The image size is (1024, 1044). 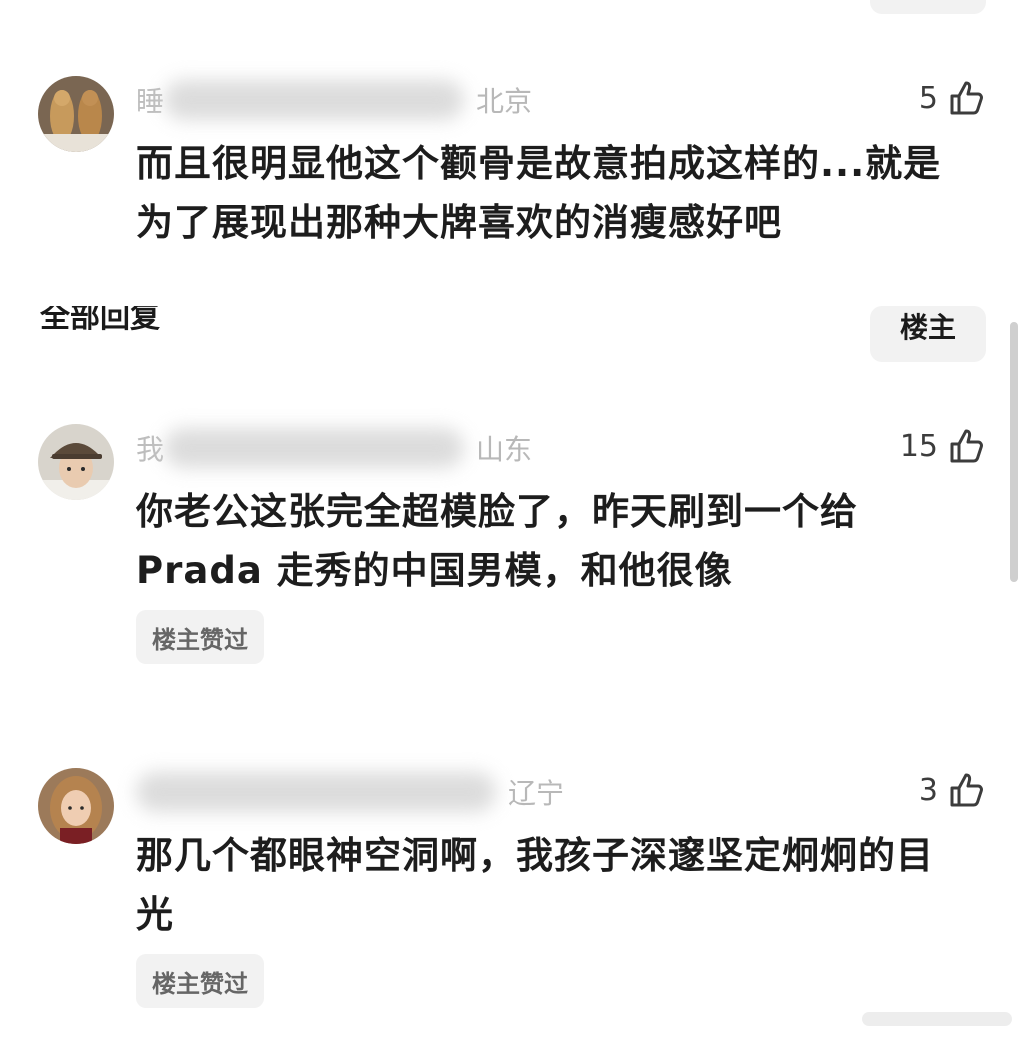 I want to click on host-only-filter: 楼主, so click(x=928, y=334).